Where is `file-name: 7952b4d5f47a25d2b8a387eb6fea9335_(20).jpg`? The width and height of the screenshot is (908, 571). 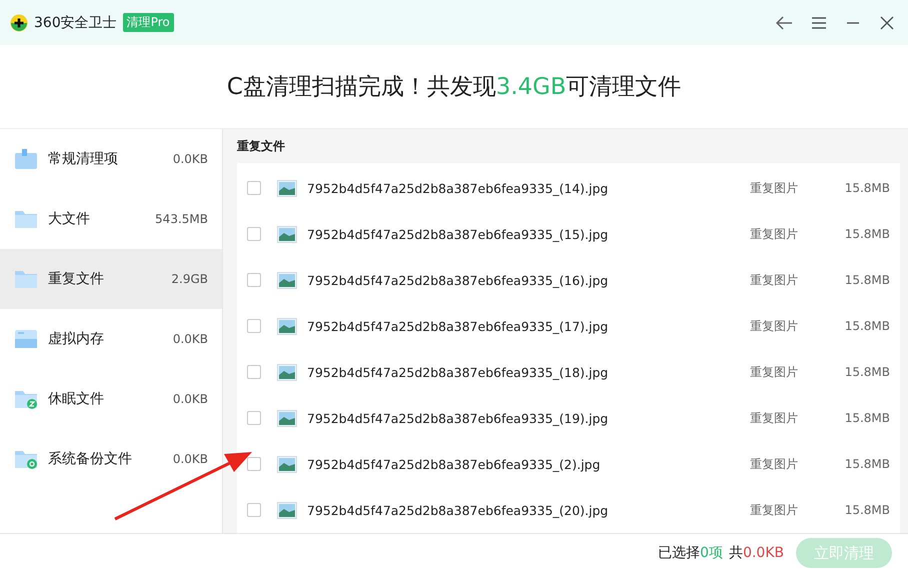 file-name: 7952b4d5f47a25d2b8a387eb6fea9335_(20).jpg is located at coordinates (458, 510).